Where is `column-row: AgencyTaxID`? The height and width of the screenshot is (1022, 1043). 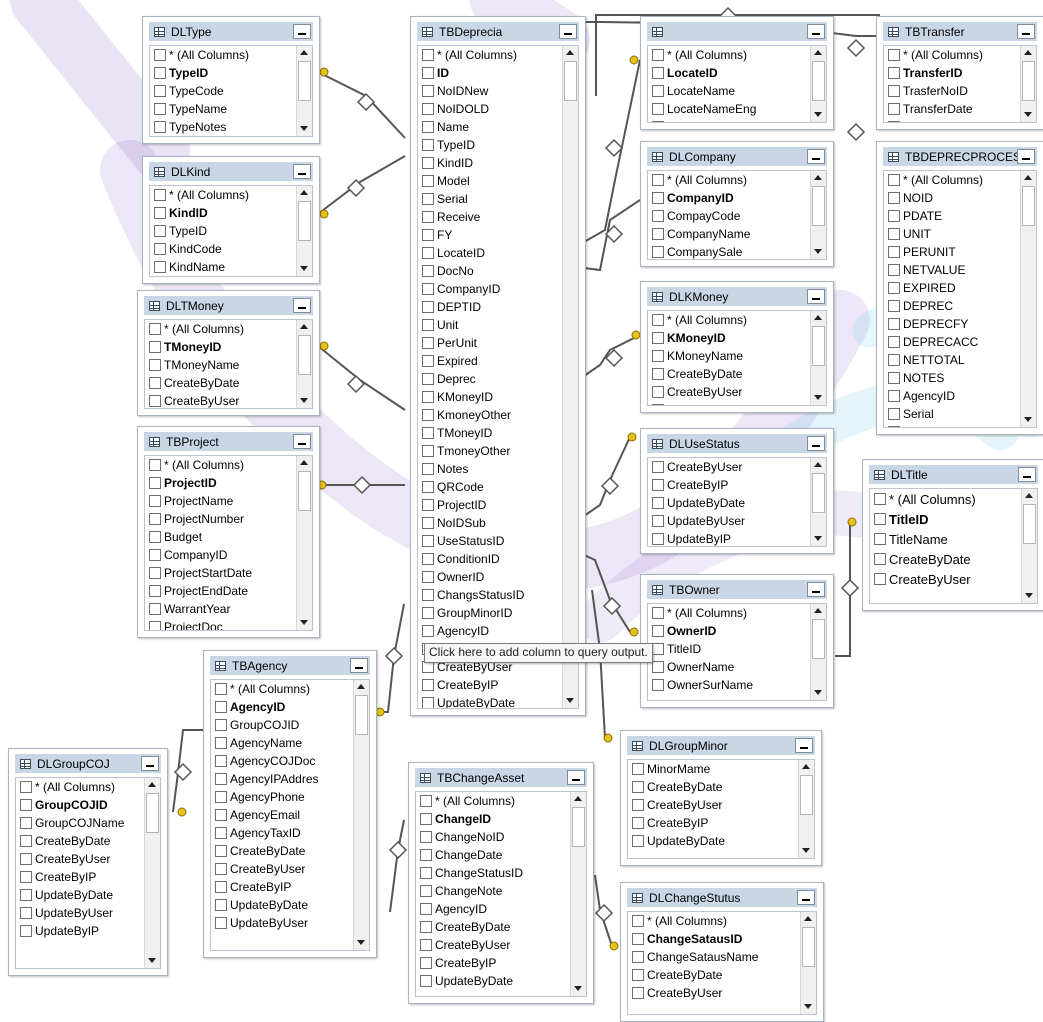
column-row: AgencyTaxID is located at coordinates (282, 833).